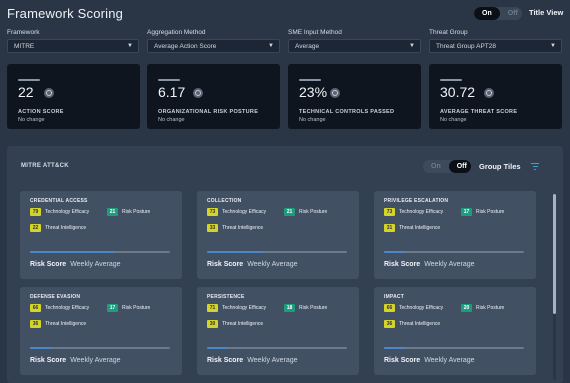 The width and height of the screenshot is (570, 383). I want to click on risk-posture-metric: 17 Risk Posture, so click(482, 212).